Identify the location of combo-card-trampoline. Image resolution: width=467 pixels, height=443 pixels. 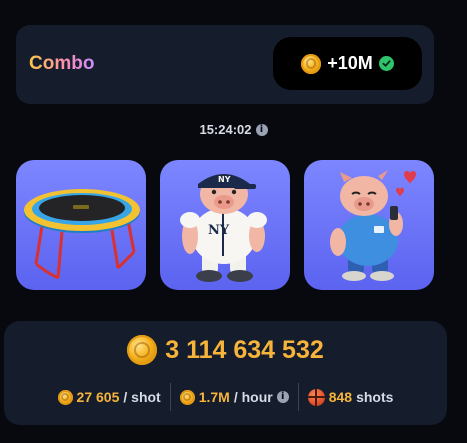
(81, 225).